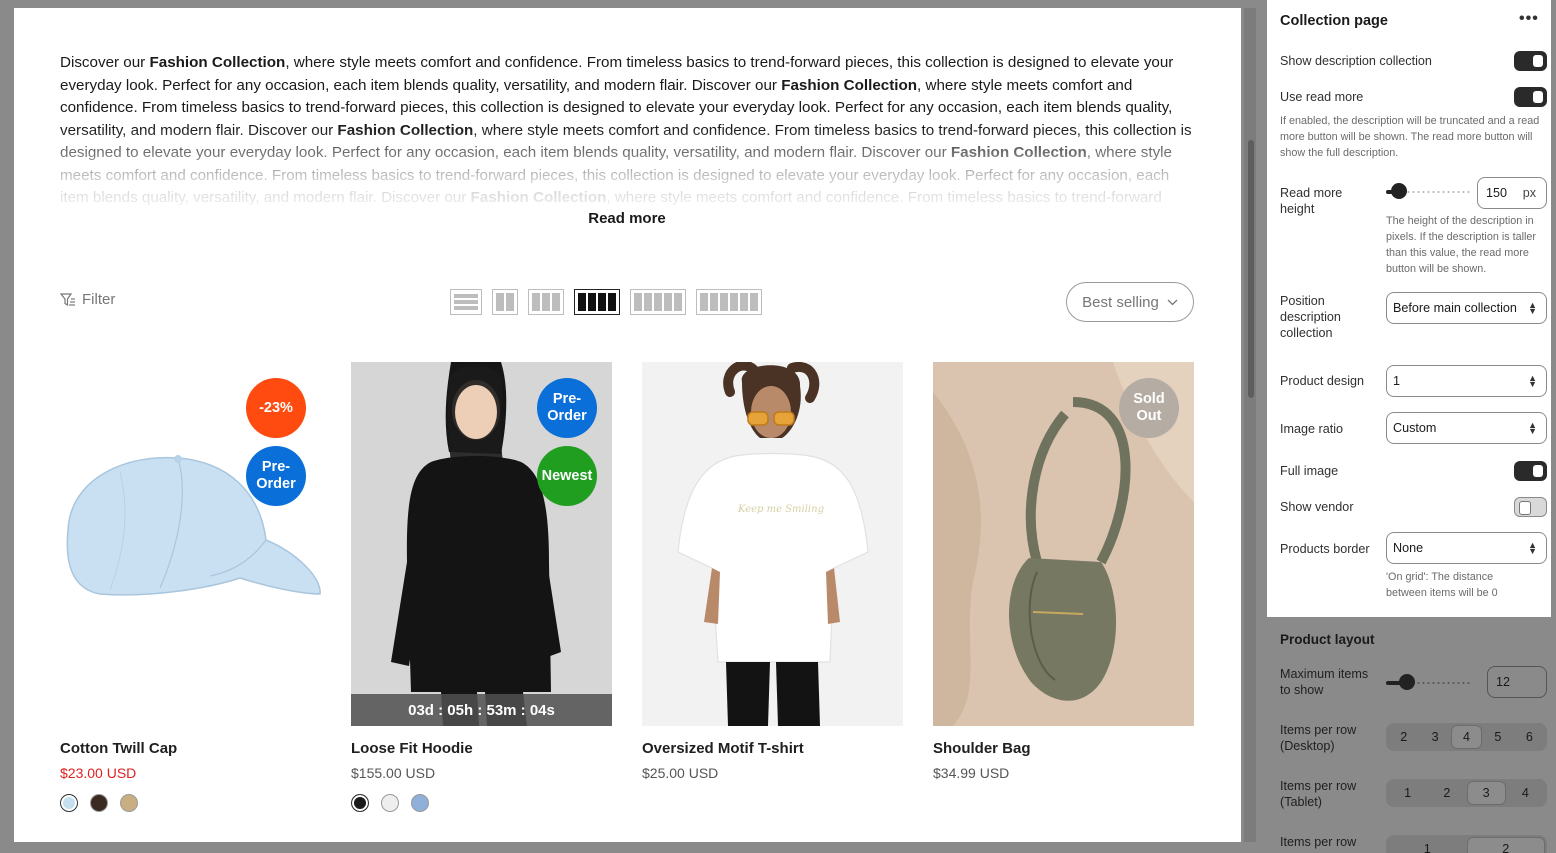  What do you see at coordinates (1251, 269) in the screenshot?
I see `preview-scrollbar-thumb` at bounding box center [1251, 269].